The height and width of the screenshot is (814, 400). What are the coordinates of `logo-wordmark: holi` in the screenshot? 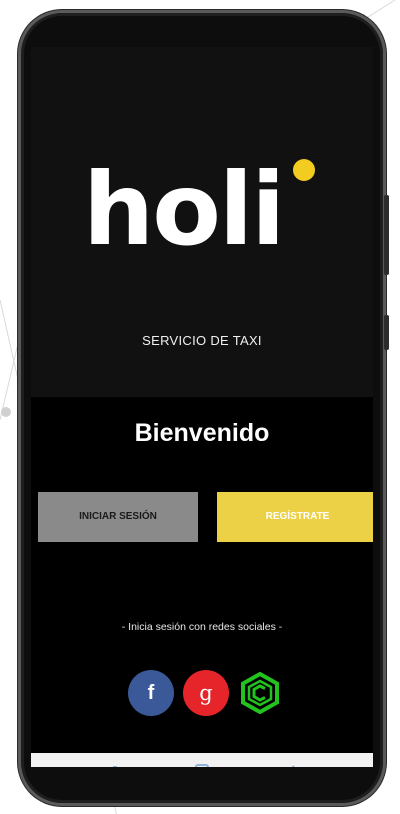 It's located at (184, 209).